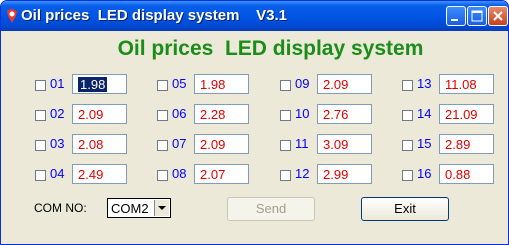 The width and height of the screenshot is (509, 245). What do you see at coordinates (336, 144) in the screenshot?
I see `channel-price-value: 3.09` at bounding box center [336, 144].